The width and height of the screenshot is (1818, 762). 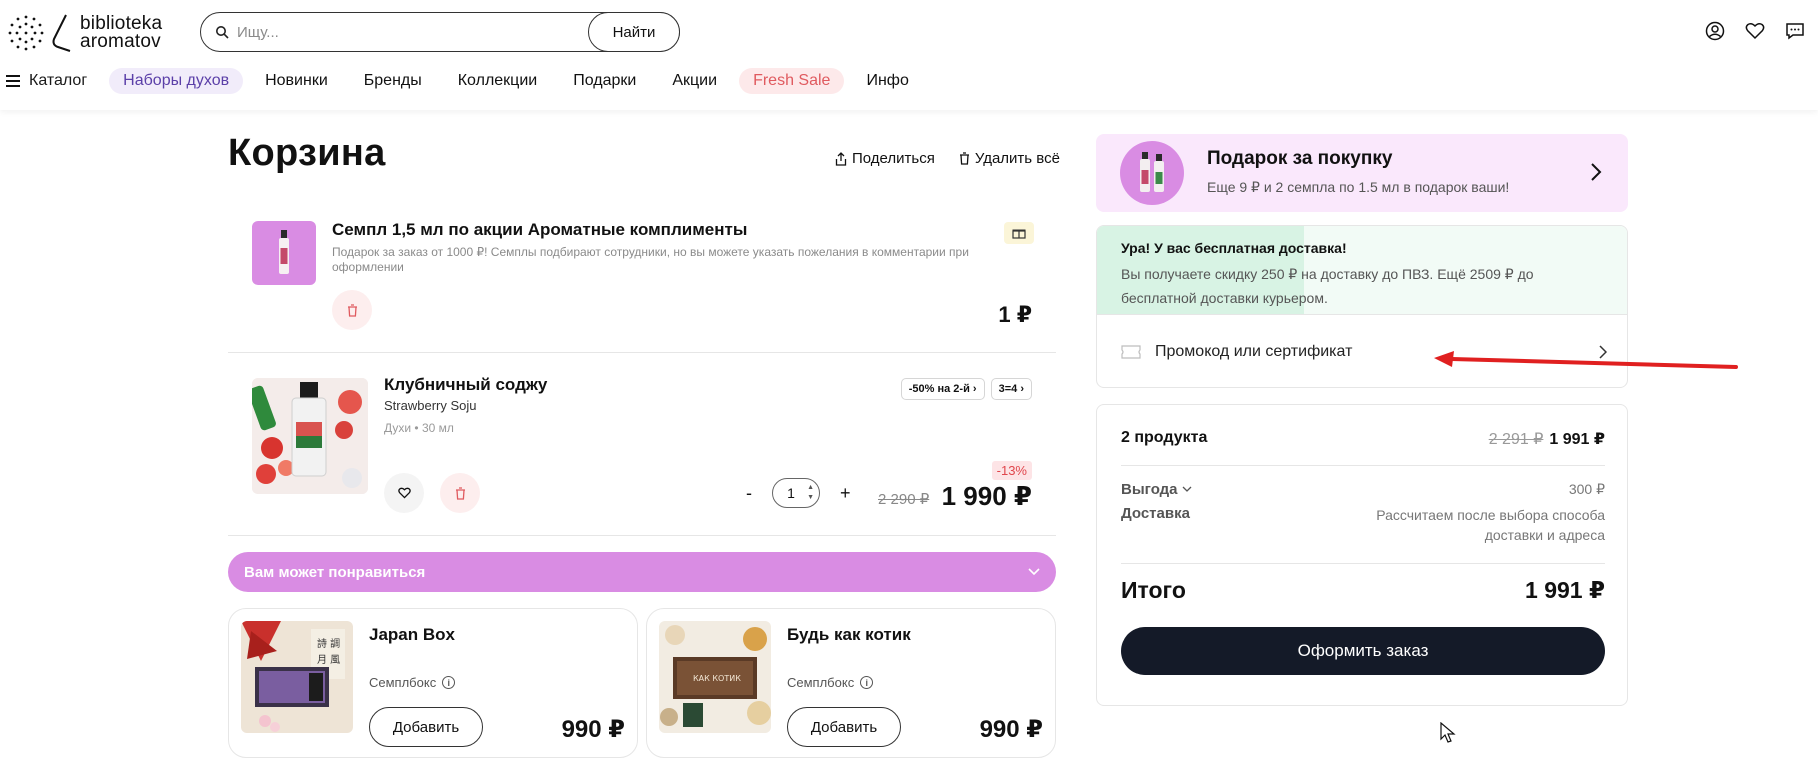 What do you see at coordinates (296, 81) in the screenshot?
I see `nav-item-new: Новинки` at bounding box center [296, 81].